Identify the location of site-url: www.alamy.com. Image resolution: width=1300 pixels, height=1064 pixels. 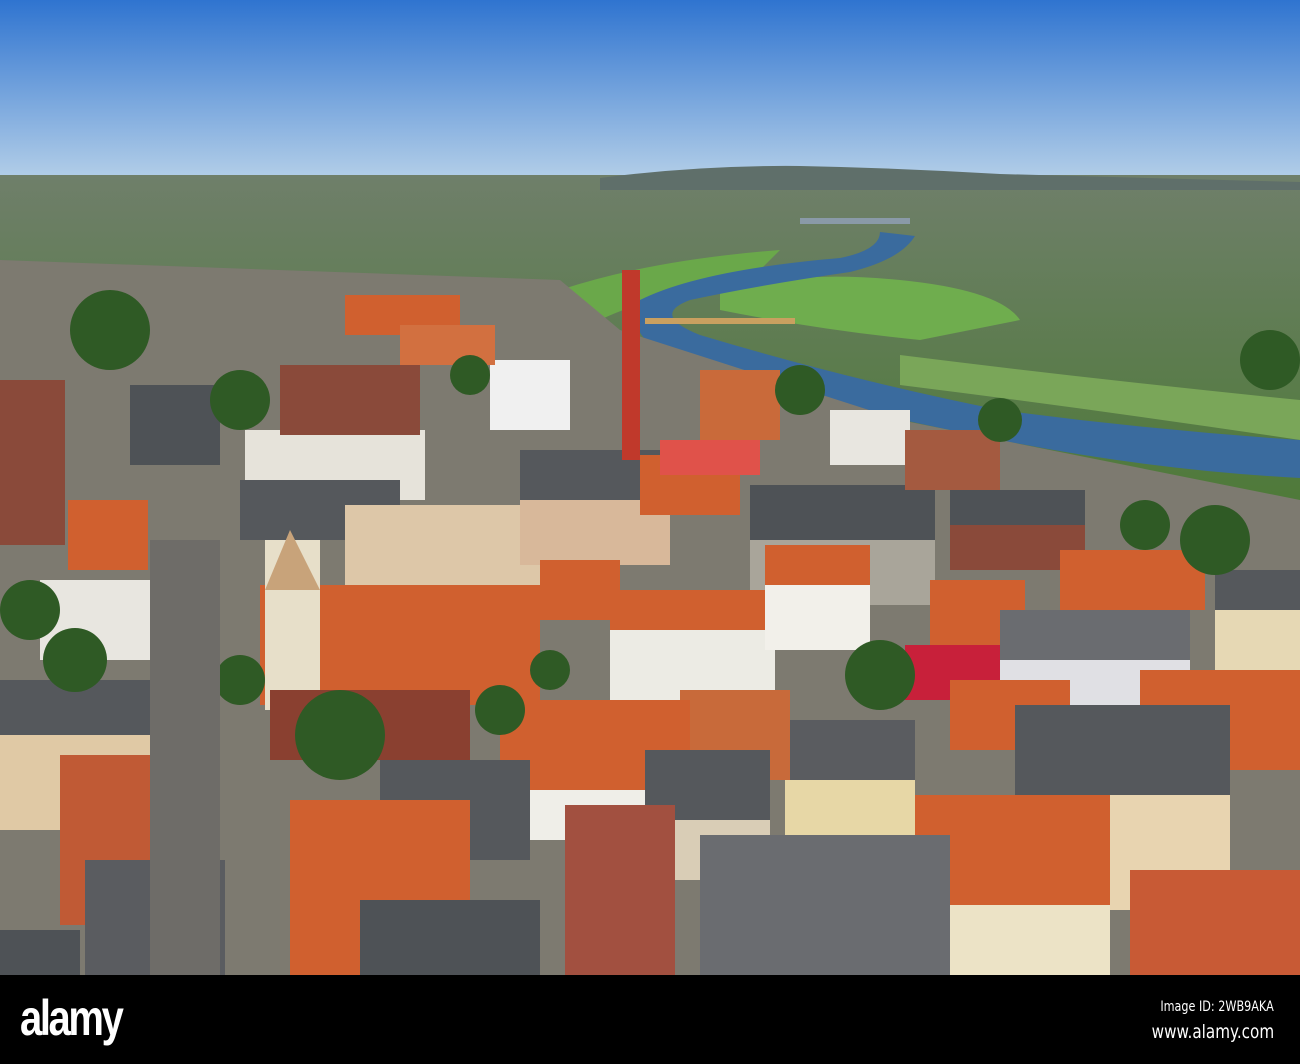
(1212, 1032).